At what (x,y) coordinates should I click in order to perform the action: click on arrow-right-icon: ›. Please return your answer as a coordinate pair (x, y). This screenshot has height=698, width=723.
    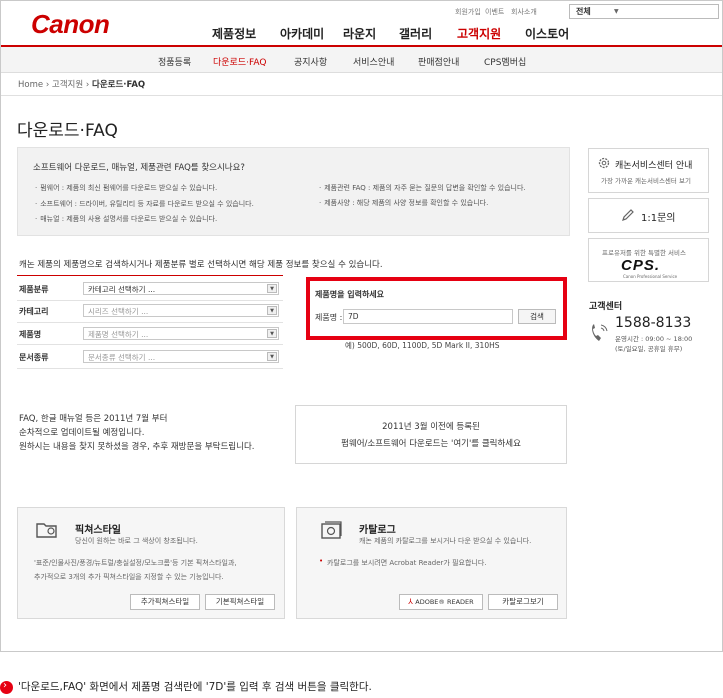
    Looking at the image, I should click on (5, 685).